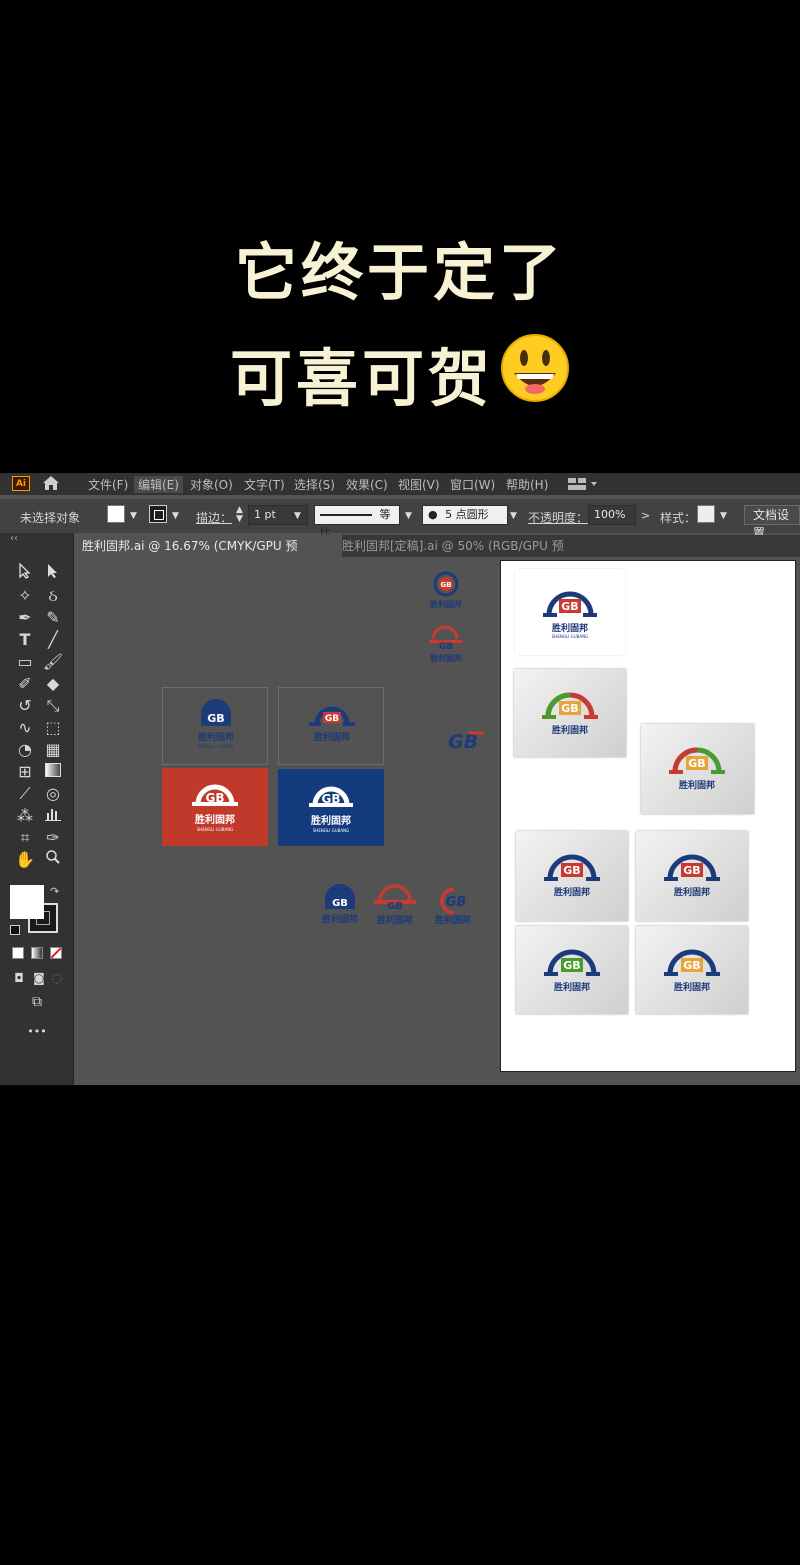 The height and width of the screenshot is (1565, 800). Describe the element at coordinates (357, 522) in the screenshot. I see `variable-width-profile: 等比` at that location.